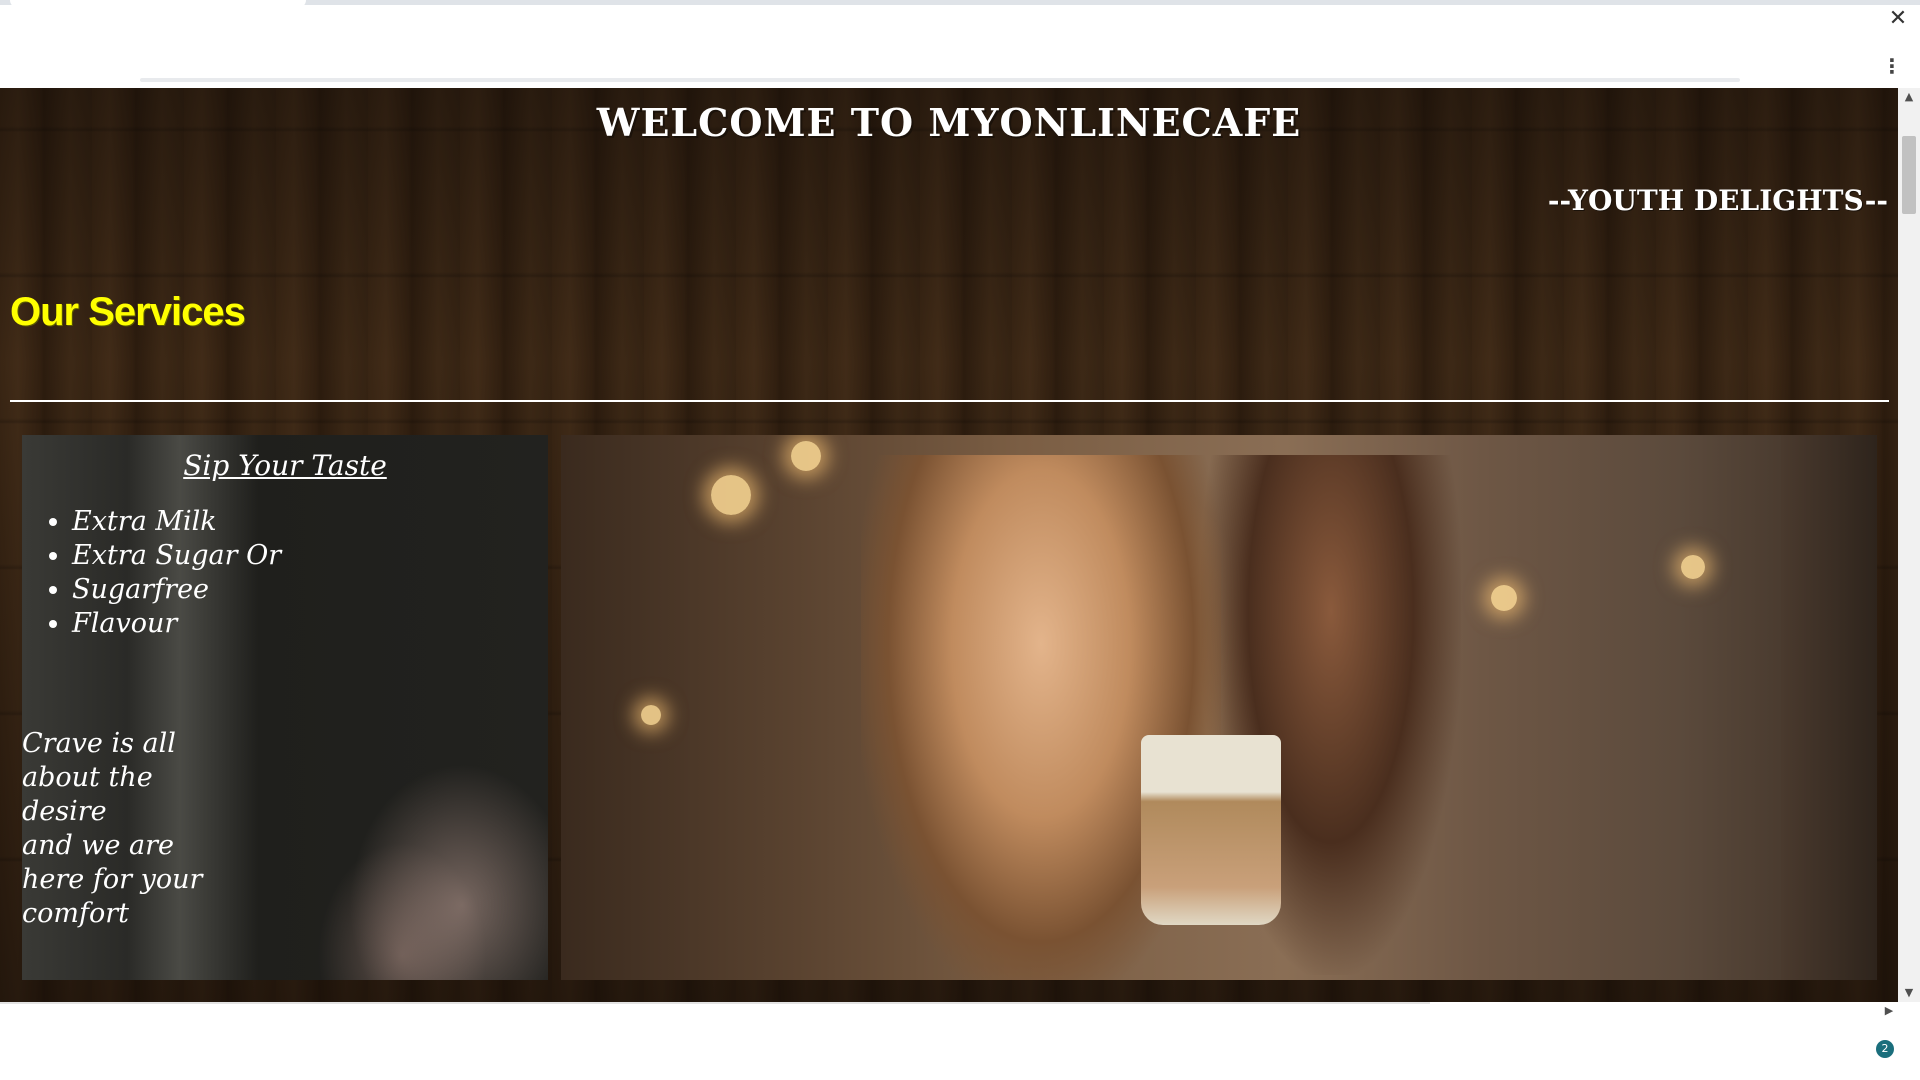 The height and width of the screenshot is (1080, 1920). I want to click on scroll-up-icon: ▲, so click(1909, 97).